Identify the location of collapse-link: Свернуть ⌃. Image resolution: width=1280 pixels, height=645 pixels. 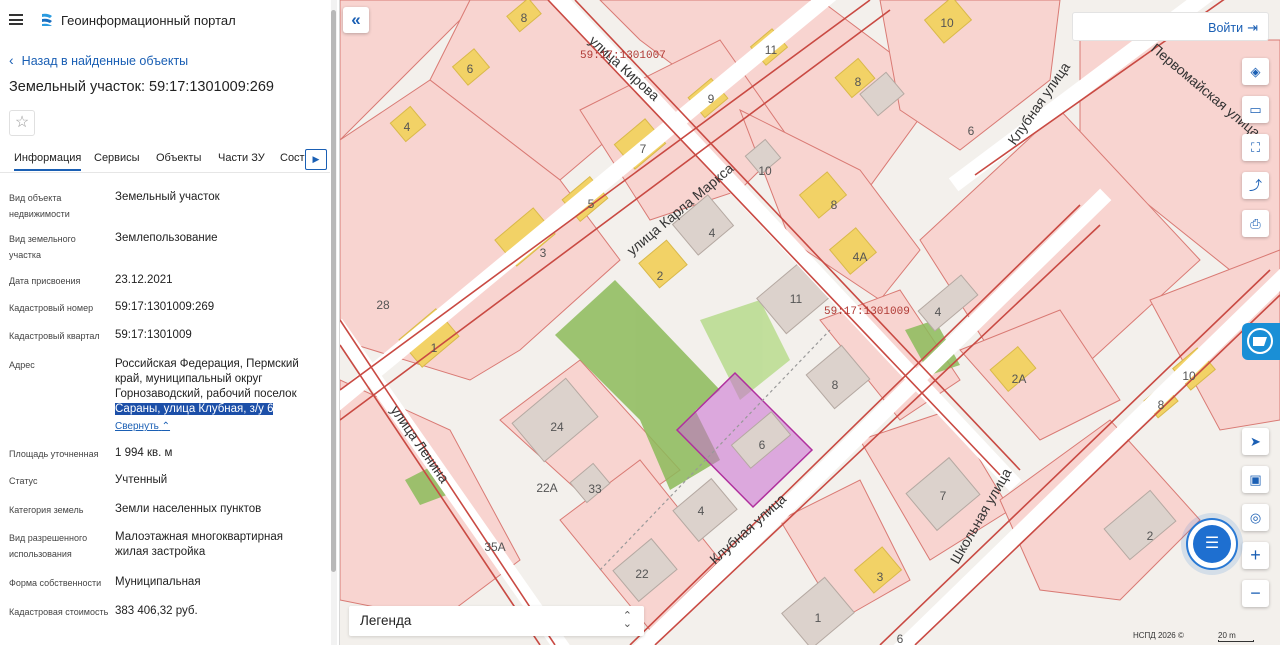
(142, 426).